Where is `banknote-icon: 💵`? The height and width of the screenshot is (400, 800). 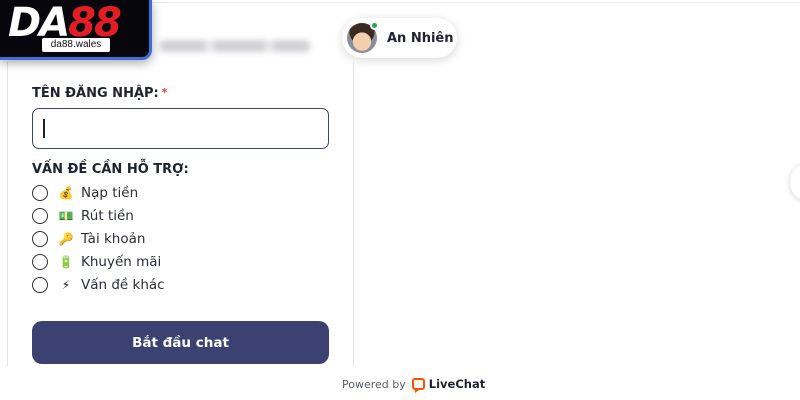 banknote-icon: 💵 is located at coordinates (66, 216).